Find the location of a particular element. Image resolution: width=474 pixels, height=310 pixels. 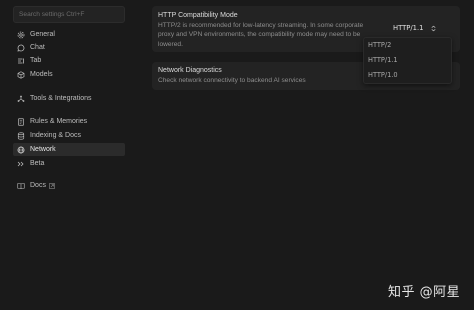

sidebar-item-general: General is located at coordinates (69, 34).